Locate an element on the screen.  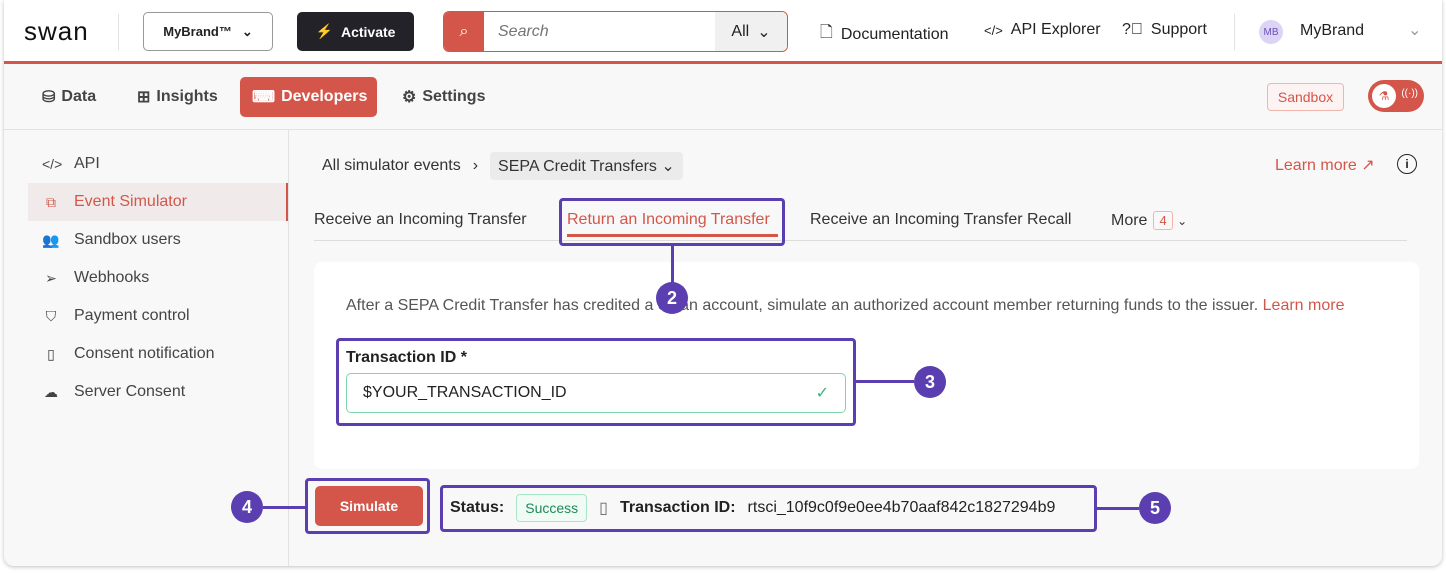
brand-selector: MyBrand™ ⌄ is located at coordinates (208, 31).